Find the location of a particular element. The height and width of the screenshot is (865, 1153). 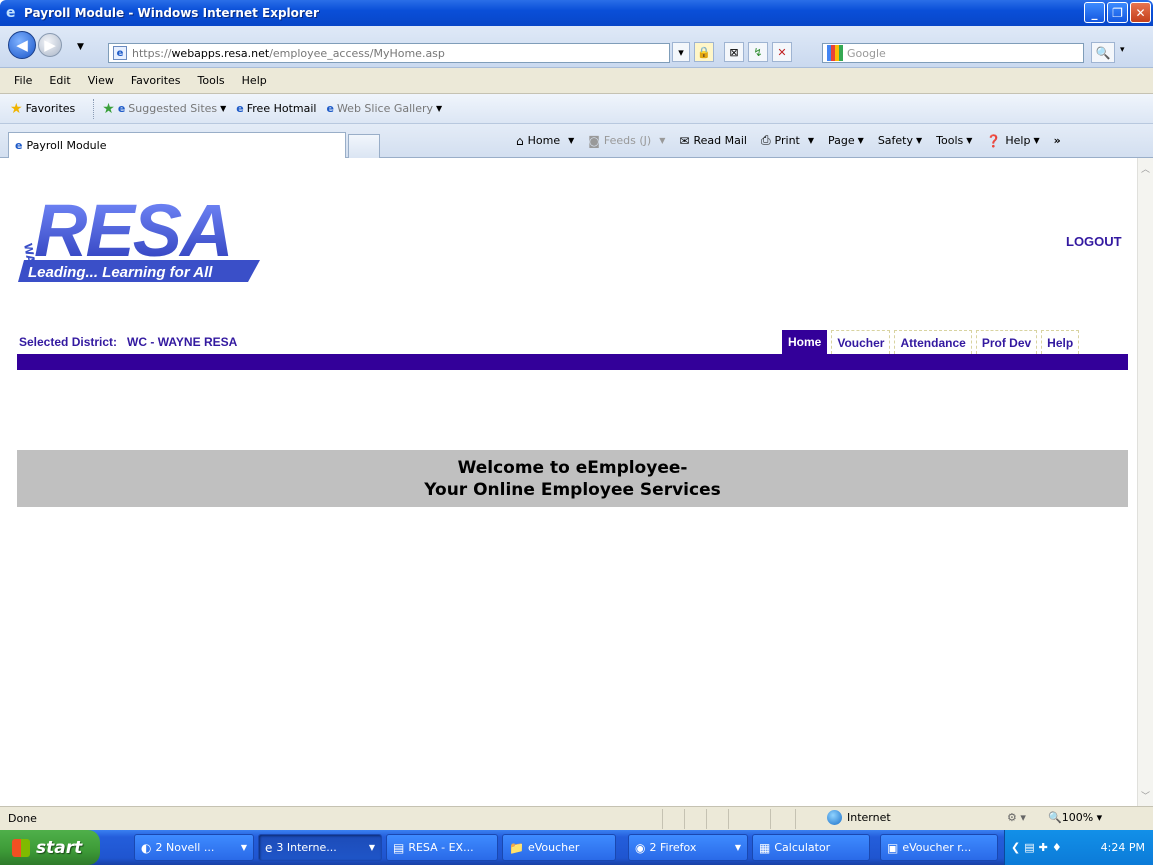

globe-icon is located at coordinates (834, 817).